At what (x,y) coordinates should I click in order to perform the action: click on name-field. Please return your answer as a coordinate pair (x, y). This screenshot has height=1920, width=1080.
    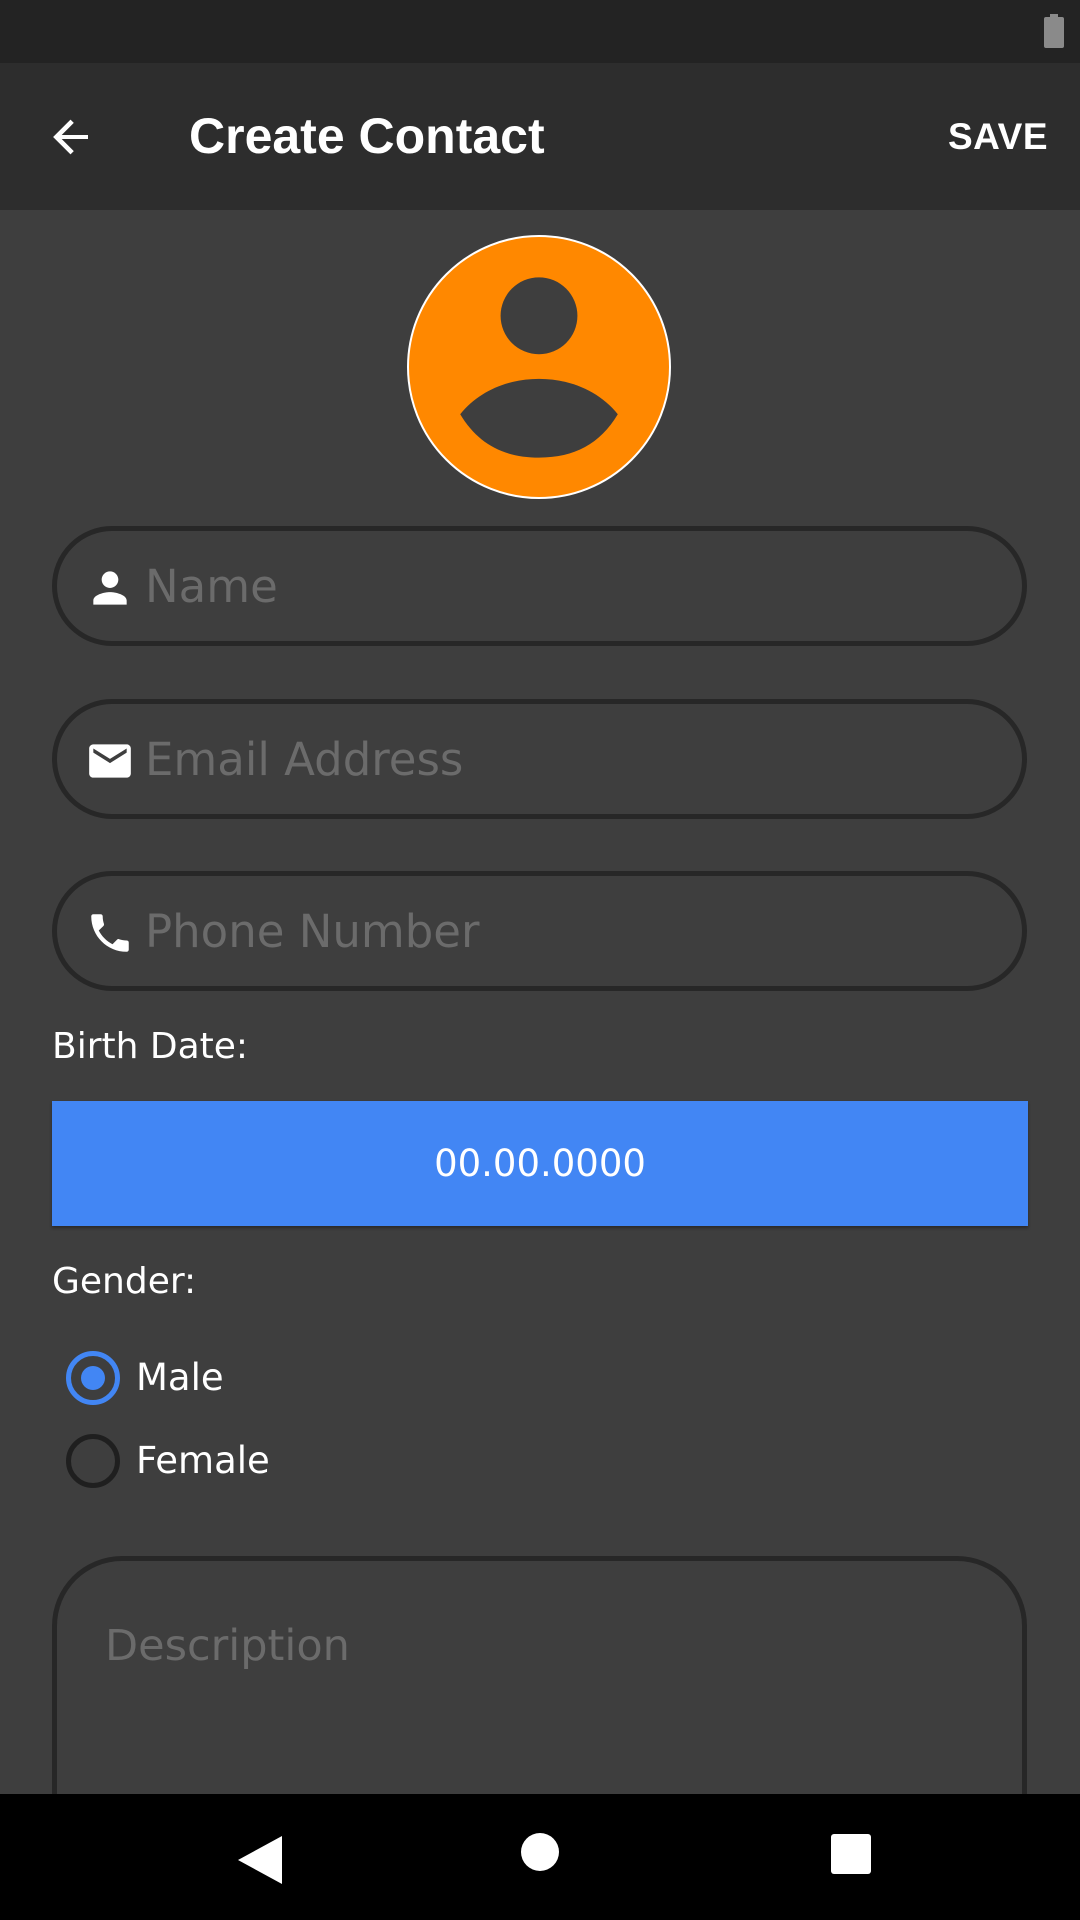
    Looking at the image, I should click on (539, 586).